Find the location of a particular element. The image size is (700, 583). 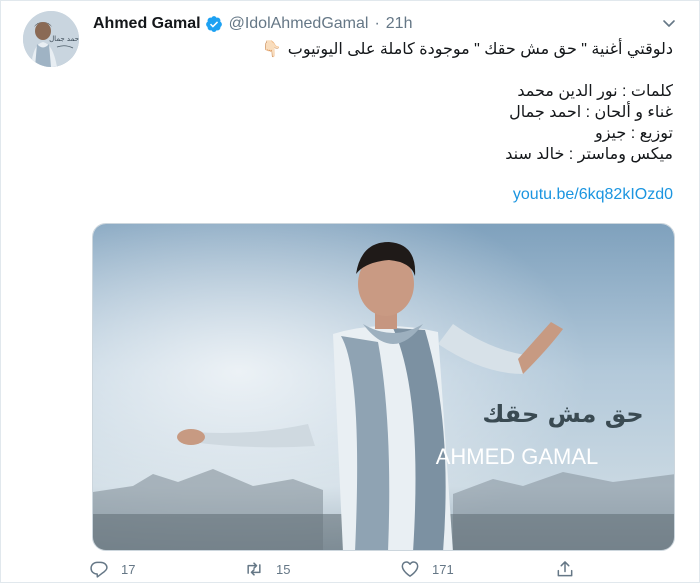

retweet-count: 15 is located at coordinates (283, 569).